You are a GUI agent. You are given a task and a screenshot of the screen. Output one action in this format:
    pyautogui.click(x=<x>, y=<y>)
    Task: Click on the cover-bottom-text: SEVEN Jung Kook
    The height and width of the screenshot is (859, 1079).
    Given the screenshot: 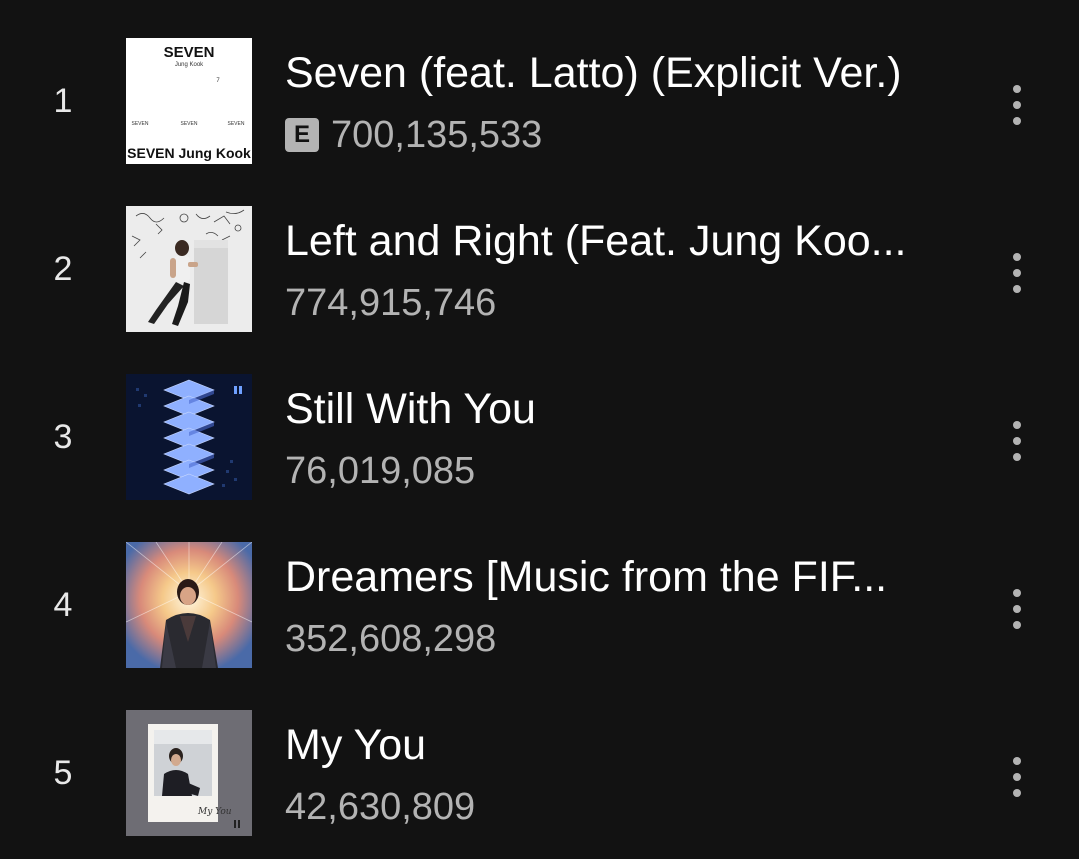 What is the action you would take?
    pyautogui.click(x=189, y=153)
    